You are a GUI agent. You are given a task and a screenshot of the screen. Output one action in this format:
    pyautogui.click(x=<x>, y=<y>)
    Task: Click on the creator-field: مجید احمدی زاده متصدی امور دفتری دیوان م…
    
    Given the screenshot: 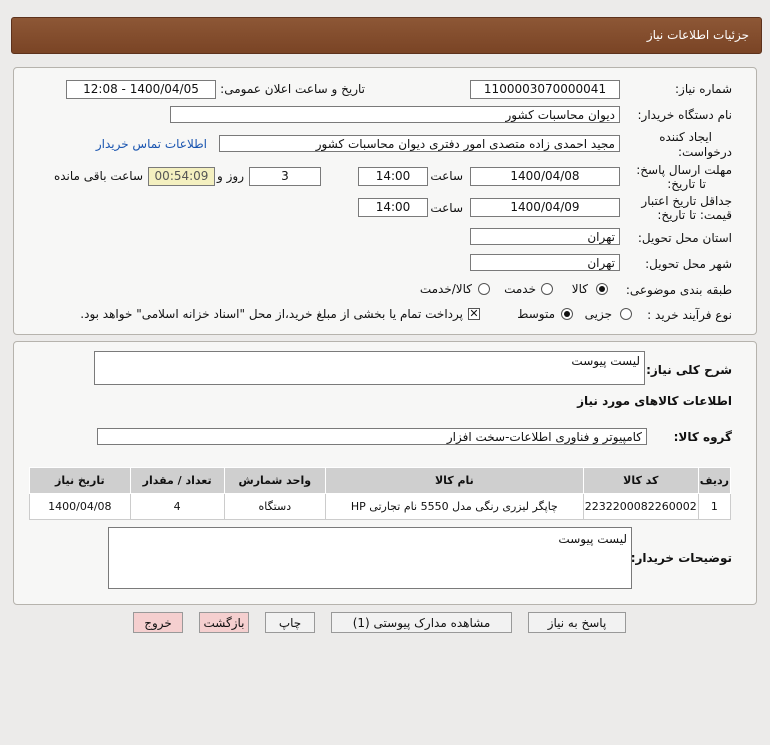 What is the action you would take?
    pyautogui.click(x=419, y=143)
    